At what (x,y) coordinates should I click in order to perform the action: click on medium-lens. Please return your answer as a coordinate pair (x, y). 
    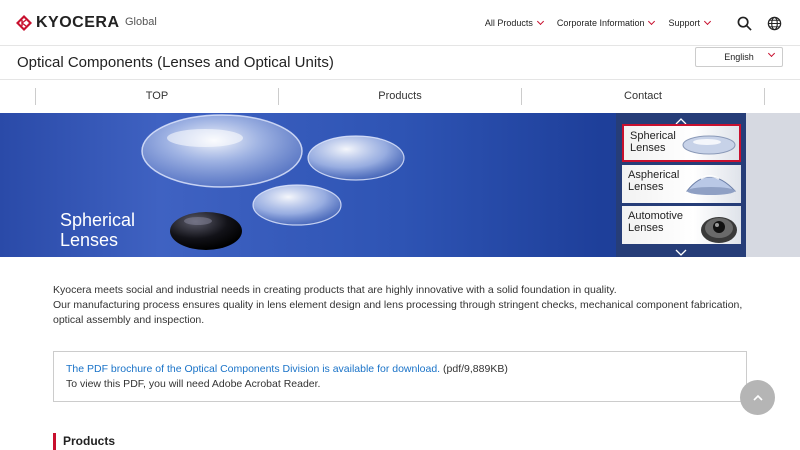
    Looking at the image, I should click on (356, 158).